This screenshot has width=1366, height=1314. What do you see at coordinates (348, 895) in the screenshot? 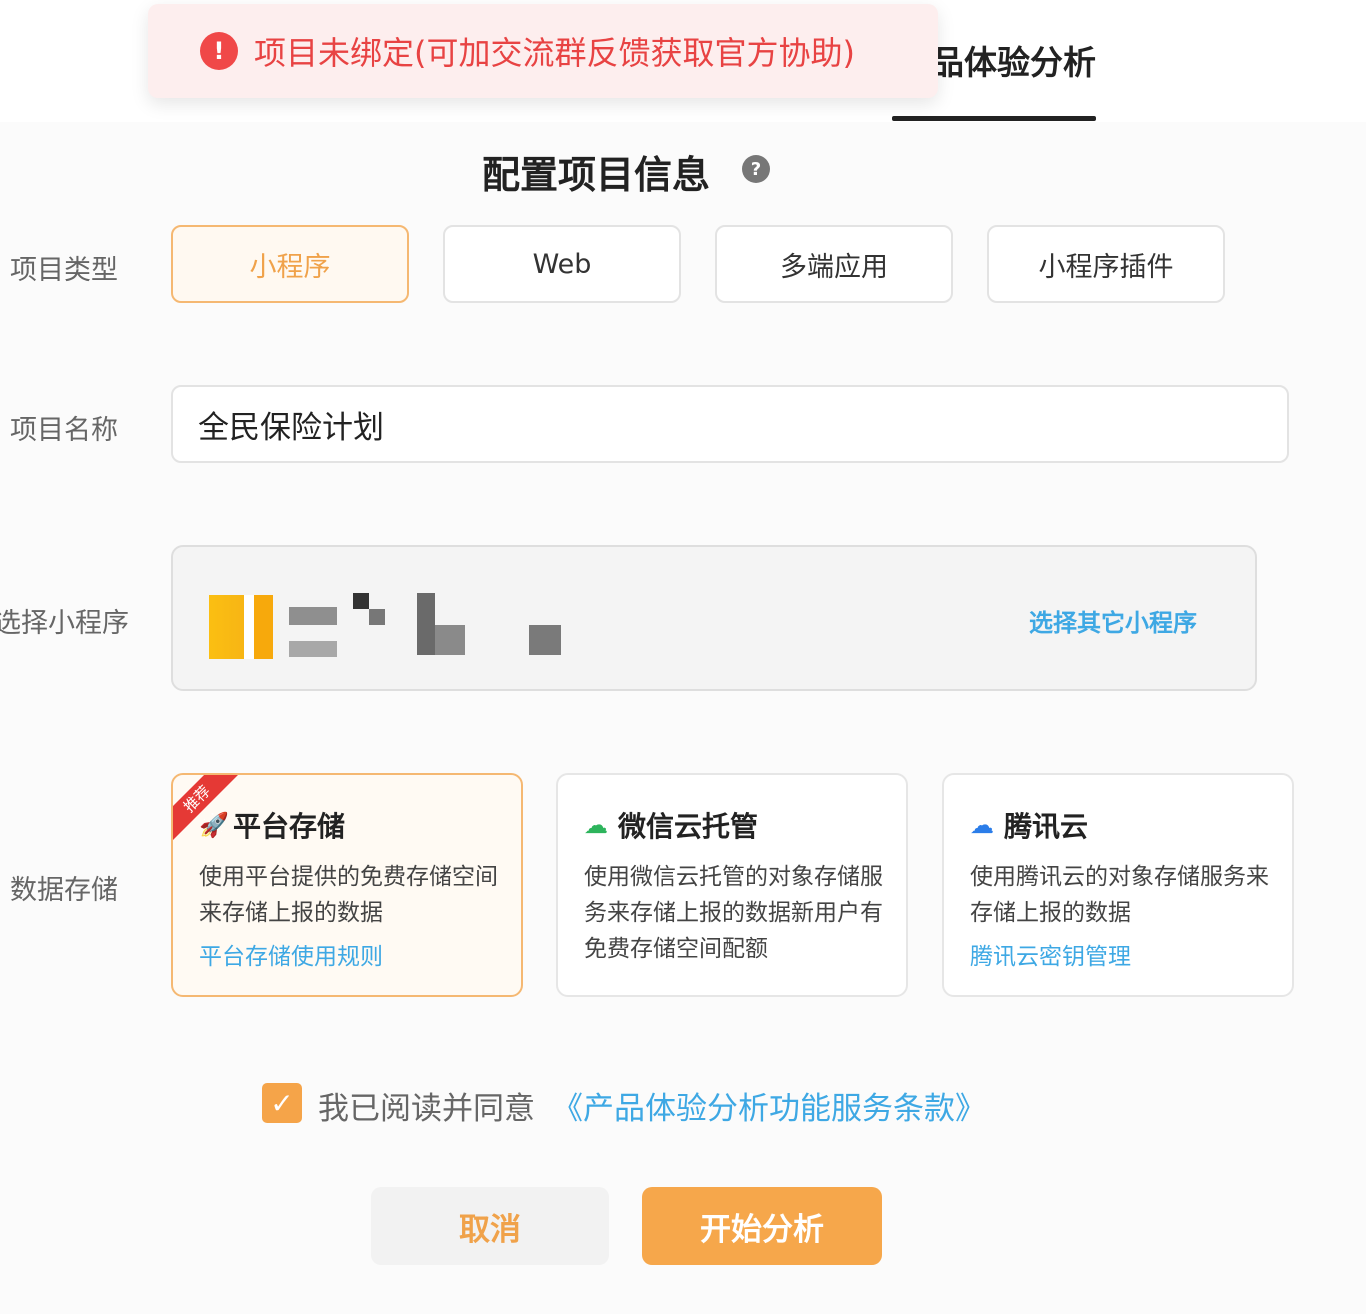
I see `card-description: 使用平台提供的免费存储空间来存储上报的数据` at bounding box center [348, 895].